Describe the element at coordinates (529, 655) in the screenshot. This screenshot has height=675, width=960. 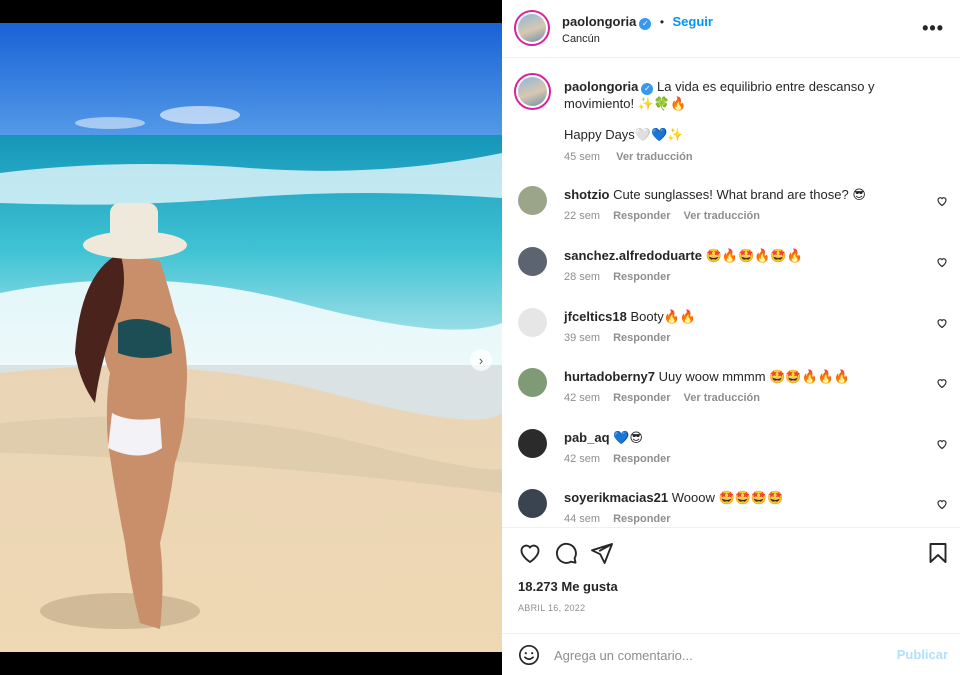
I see `emoji-smiley-icon` at that location.